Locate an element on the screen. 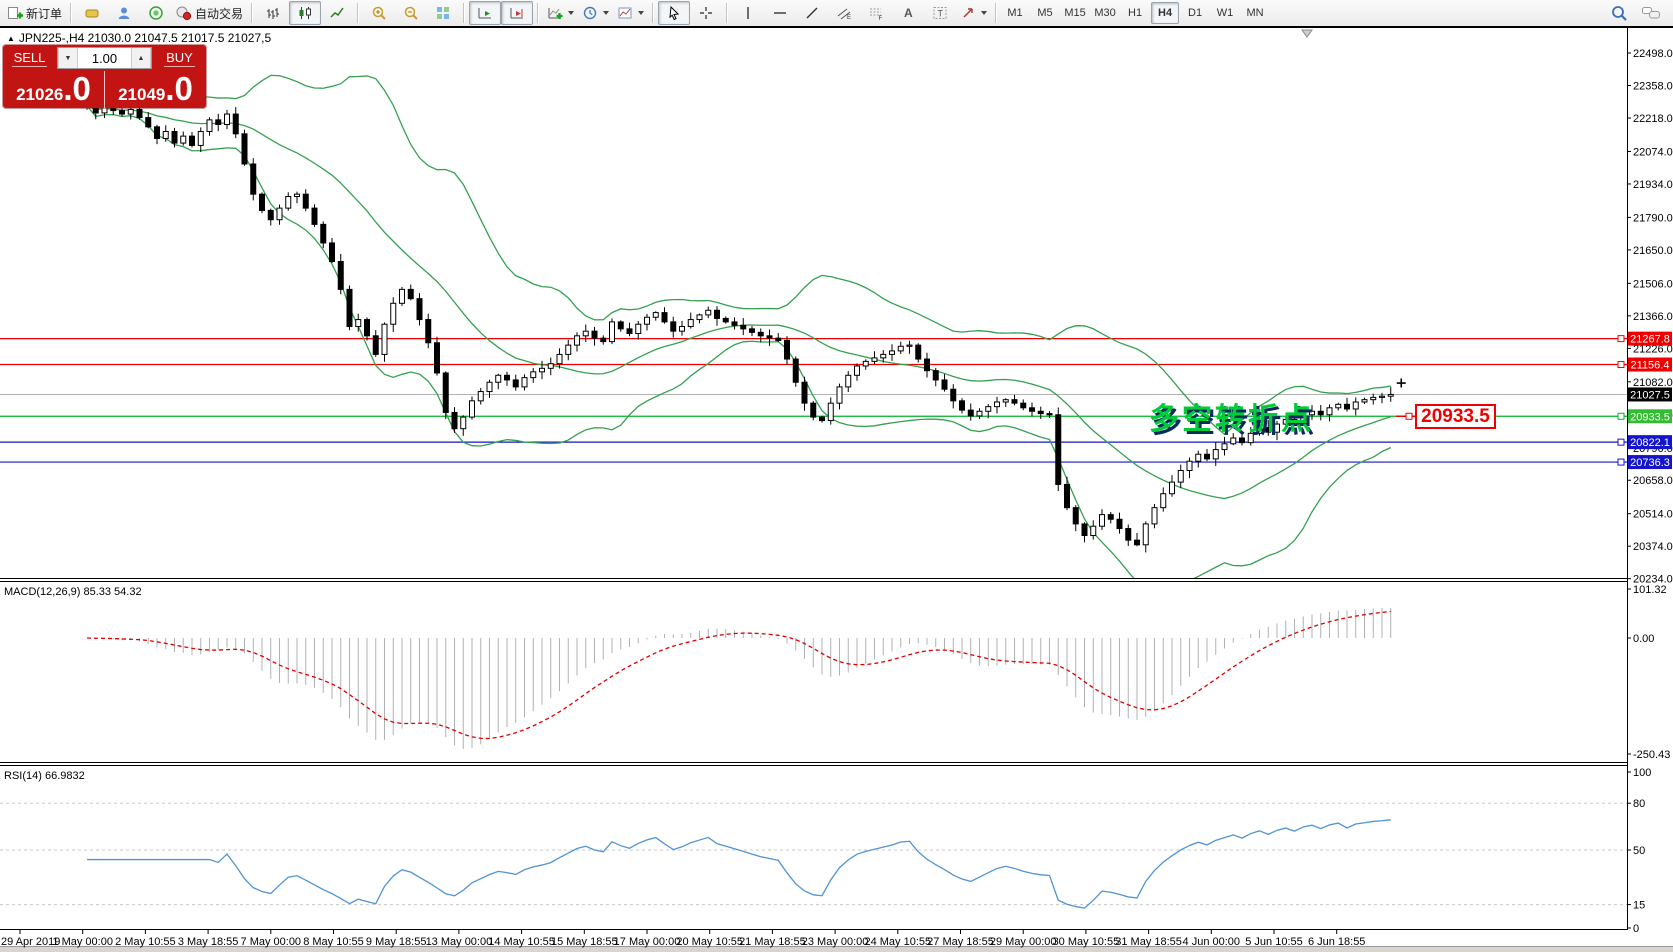 This screenshot has width=1673, height=952. line-chart-mode-button is located at coordinates (337, 13).